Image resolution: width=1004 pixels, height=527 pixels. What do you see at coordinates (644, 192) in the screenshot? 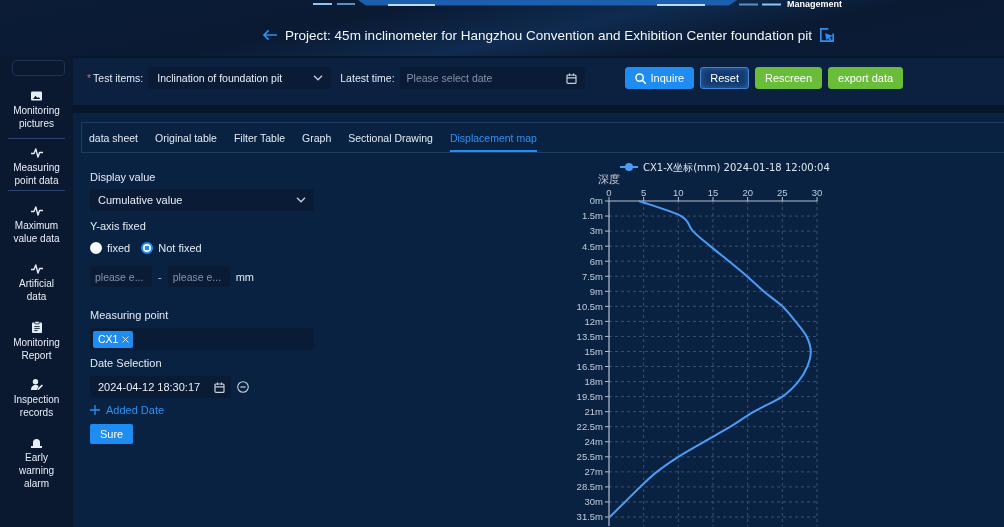
I see `x-tick-label: 5` at bounding box center [644, 192].